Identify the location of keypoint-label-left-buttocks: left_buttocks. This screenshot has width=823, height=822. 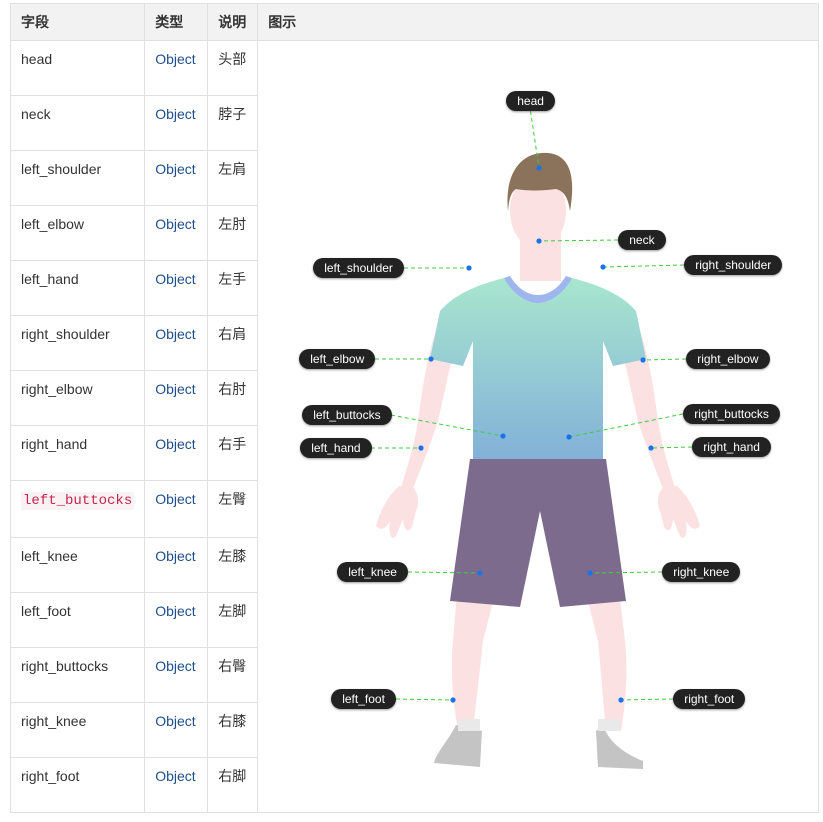
(347, 415).